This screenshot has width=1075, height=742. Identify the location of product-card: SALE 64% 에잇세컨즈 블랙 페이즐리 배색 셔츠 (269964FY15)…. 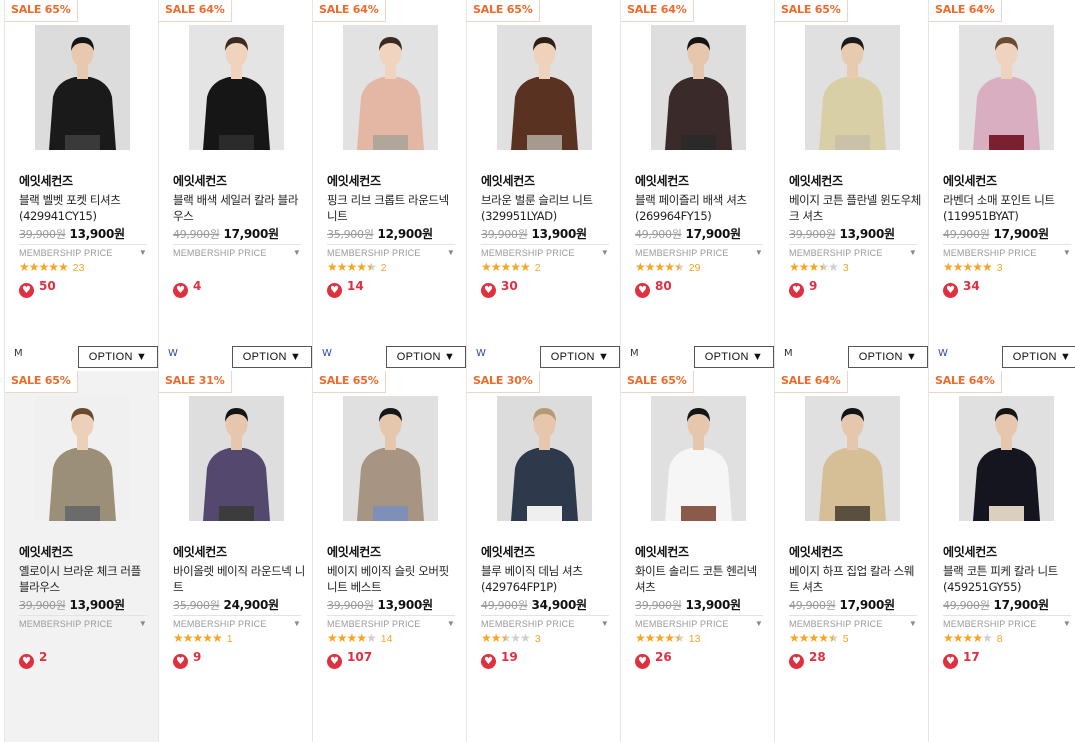
(697, 185).